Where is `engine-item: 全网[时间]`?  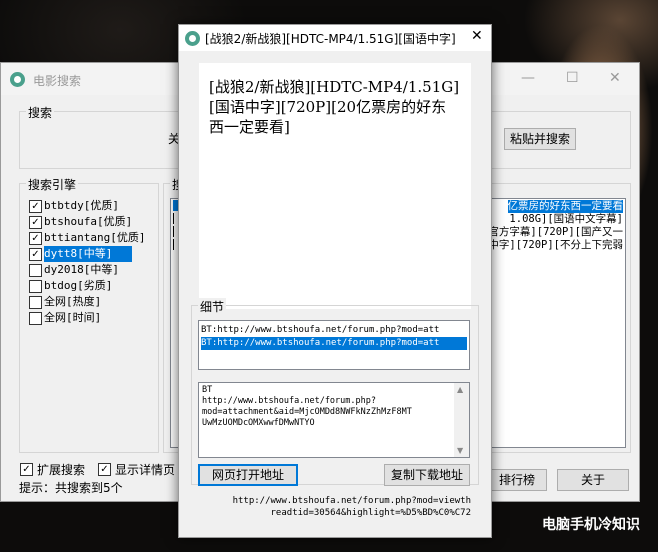 engine-item: 全网[时间] is located at coordinates (90, 318).